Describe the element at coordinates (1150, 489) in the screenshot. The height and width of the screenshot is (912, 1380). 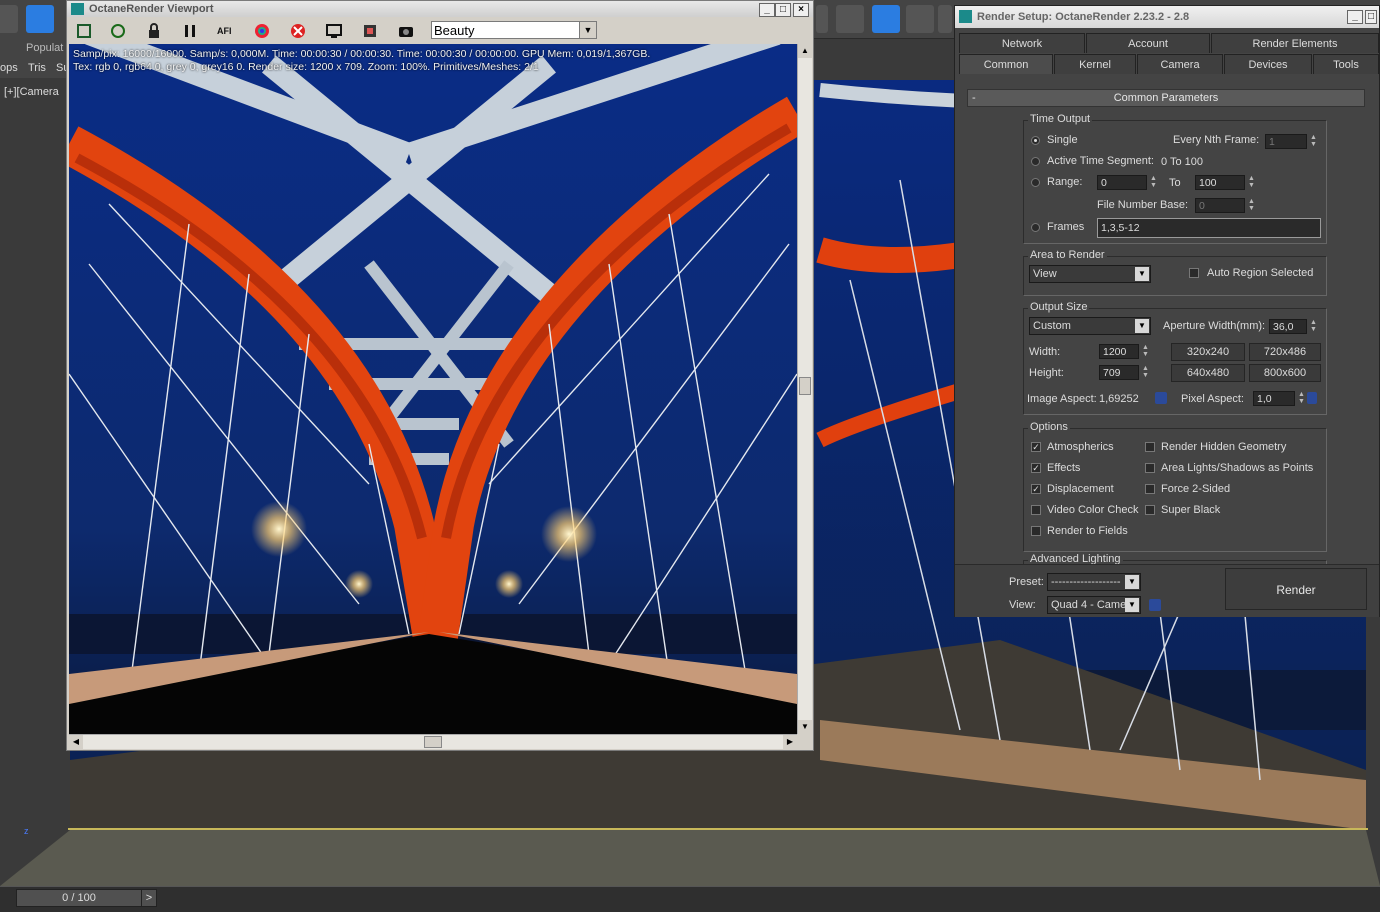
I see `force-2-sided-checkbox` at that location.